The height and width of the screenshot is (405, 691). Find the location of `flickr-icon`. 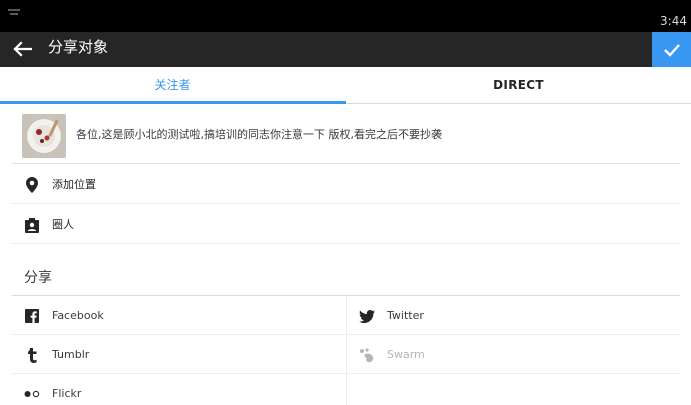

flickr-icon is located at coordinates (32, 394).